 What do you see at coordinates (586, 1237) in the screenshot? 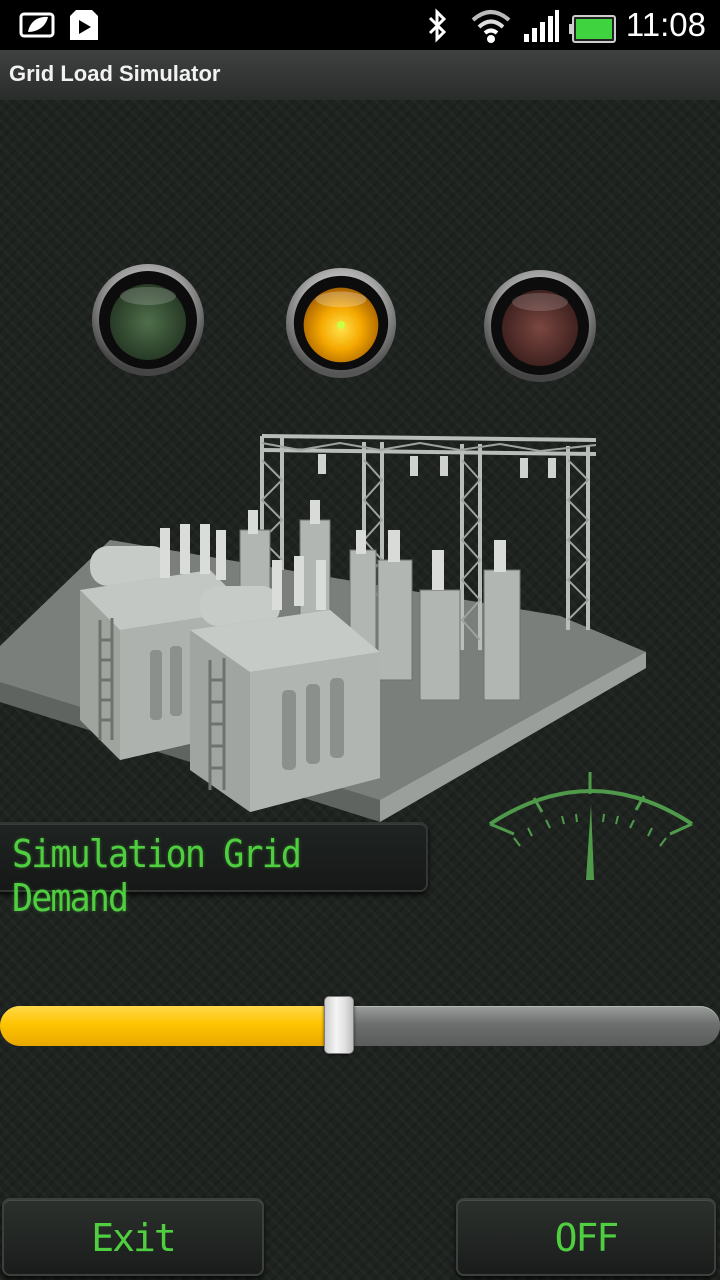
I see `power-toggle-button: OFF` at bounding box center [586, 1237].